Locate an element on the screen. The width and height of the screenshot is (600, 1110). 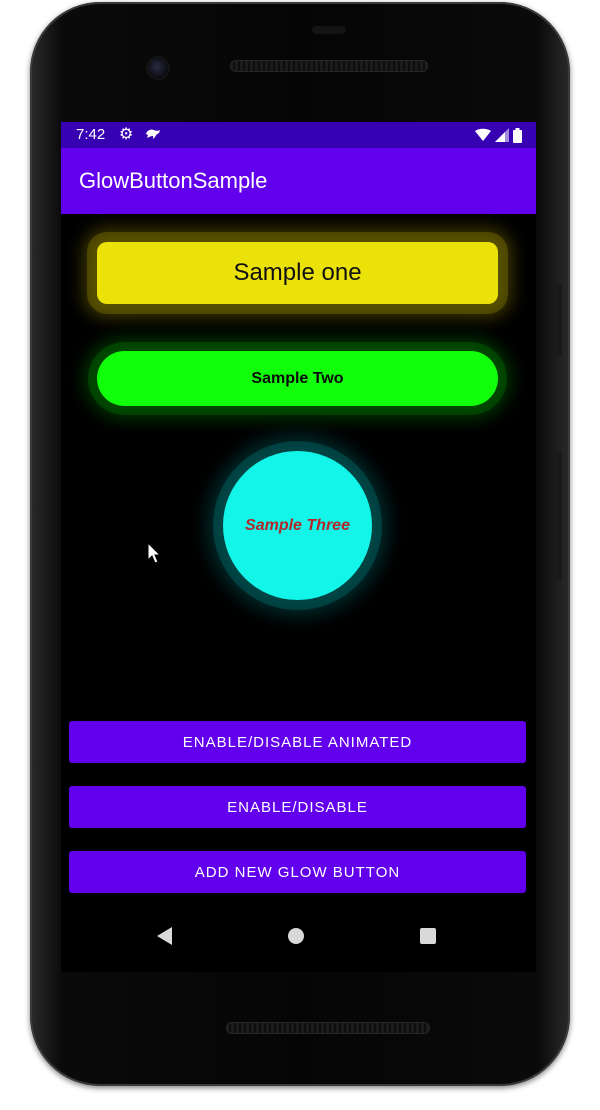
status-icons is located at coordinates (498, 135).